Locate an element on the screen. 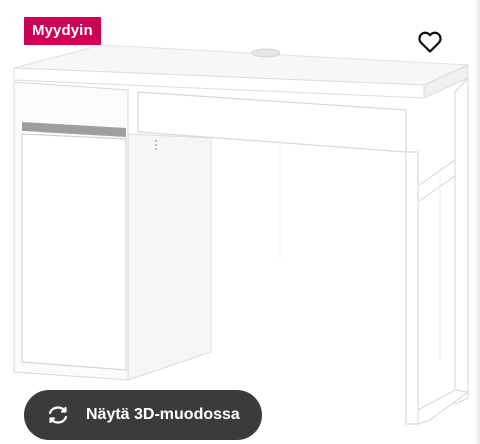 The height and width of the screenshot is (444, 480). bestseller-badge: Myydyin is located at coordinates (62, 31).